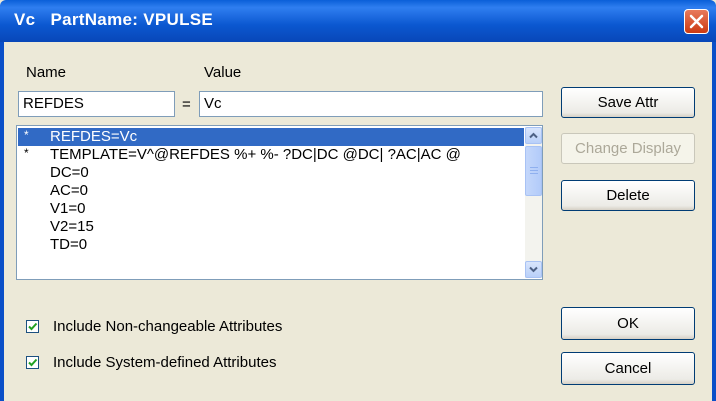 Image resolution: width=716 pixels, height=401 pixels. Describe the element at coordinates (186, 104) in the screenshot. I see `equals-sign: =` at that location.